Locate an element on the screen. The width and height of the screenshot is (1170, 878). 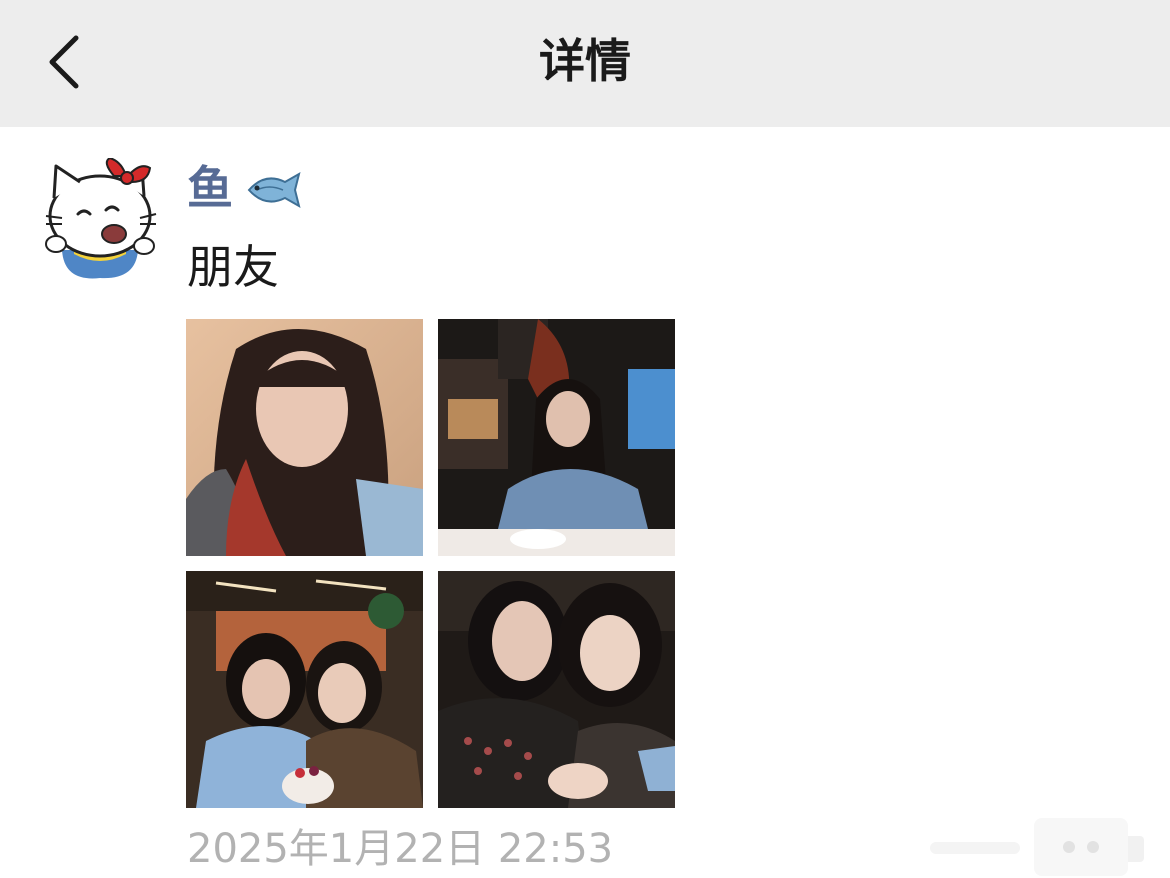
post-caption: 朋友 is located at coordinates (233, 267).